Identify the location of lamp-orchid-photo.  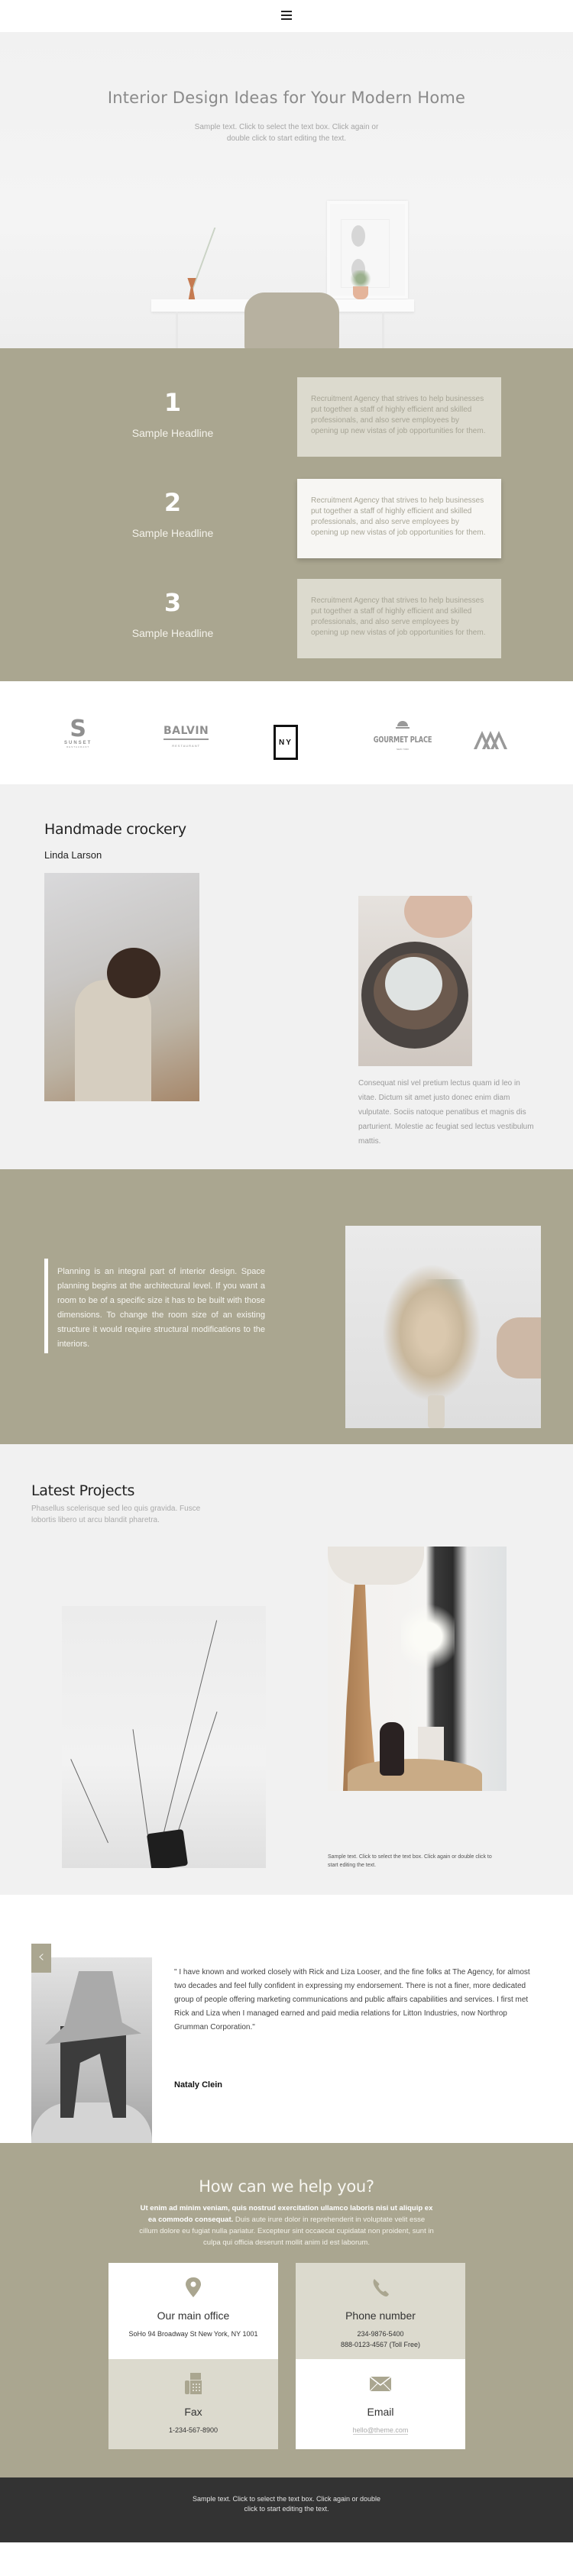
(417, 1669).